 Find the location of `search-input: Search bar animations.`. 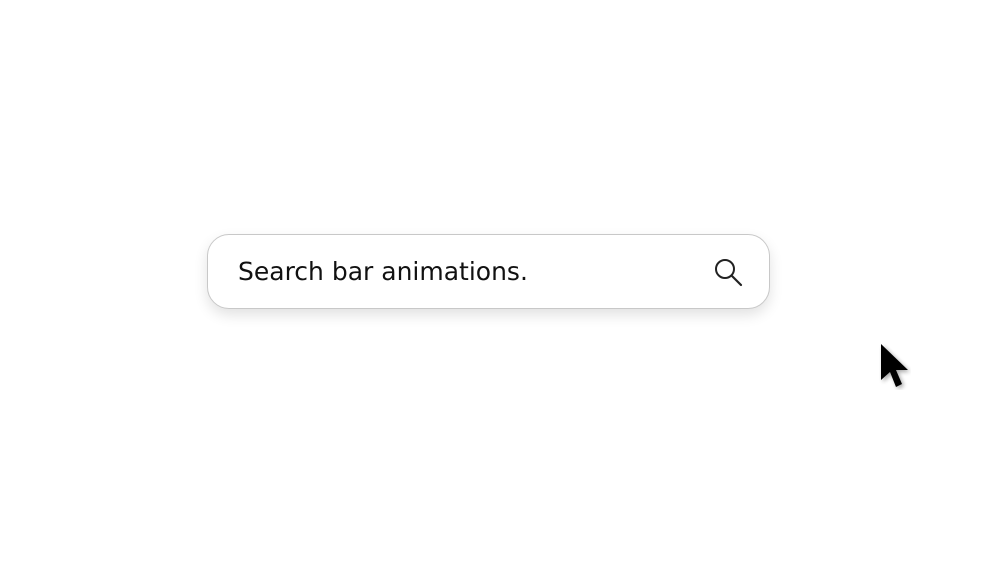

search-input: Search bar animations. is located at coordinates (469, 271).